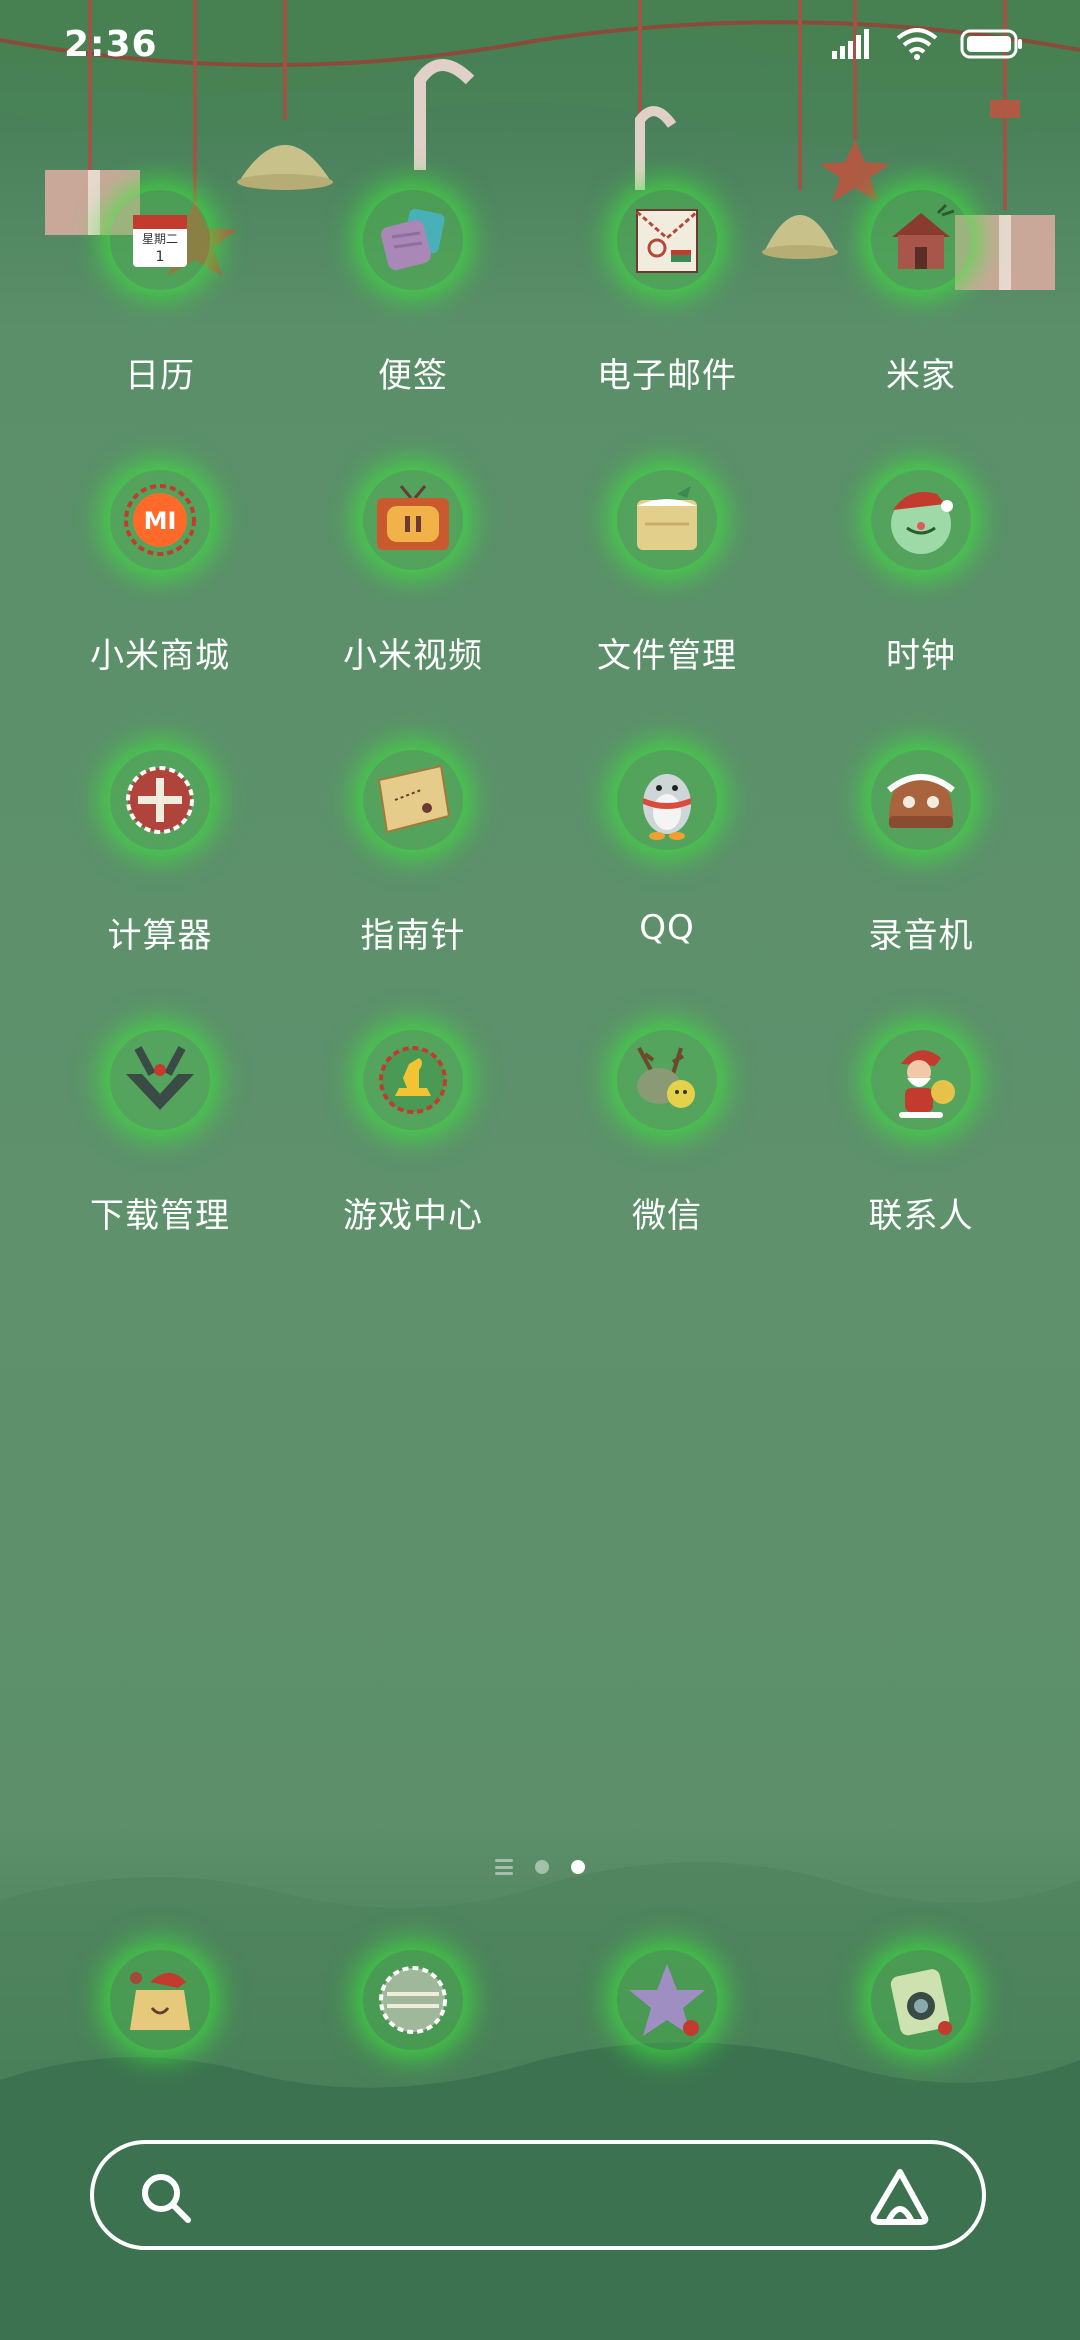 The height and width of the screenshot is (2340, 1080). What do you see at coordinates (413, 240) in the screenshot?
I see `notes-icon` at bounding box center [413, 240].